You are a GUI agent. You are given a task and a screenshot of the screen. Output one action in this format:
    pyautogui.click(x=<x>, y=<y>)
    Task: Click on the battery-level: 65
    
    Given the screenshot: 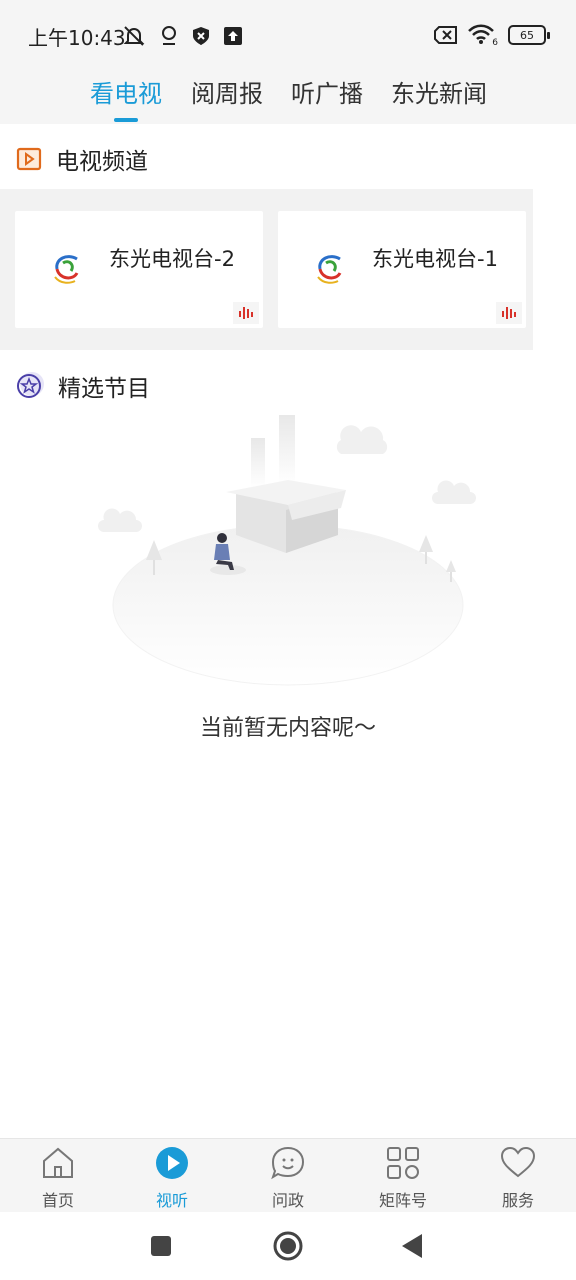 What is the action you would take?
    pyautogui.click(x=527, y=35)
    